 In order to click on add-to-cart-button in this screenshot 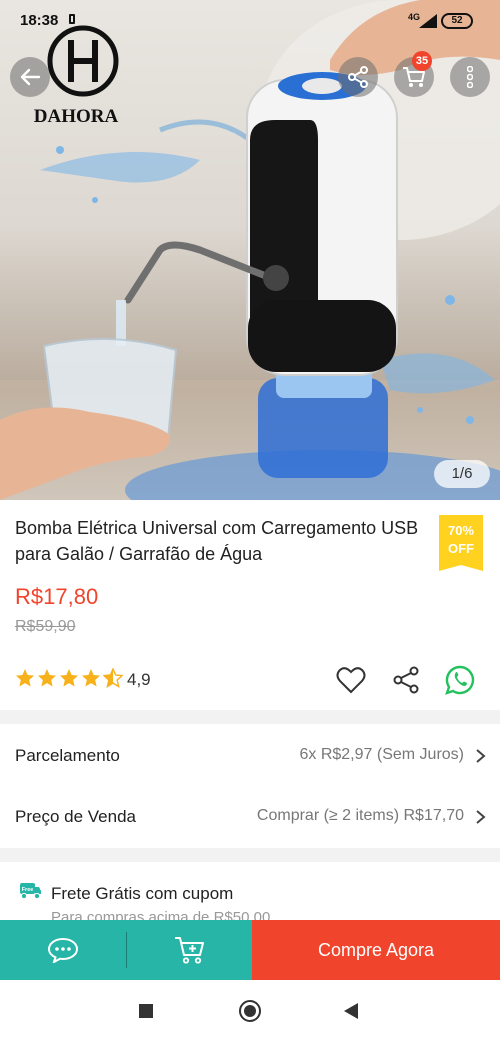, I will do `click(189, 950)`.